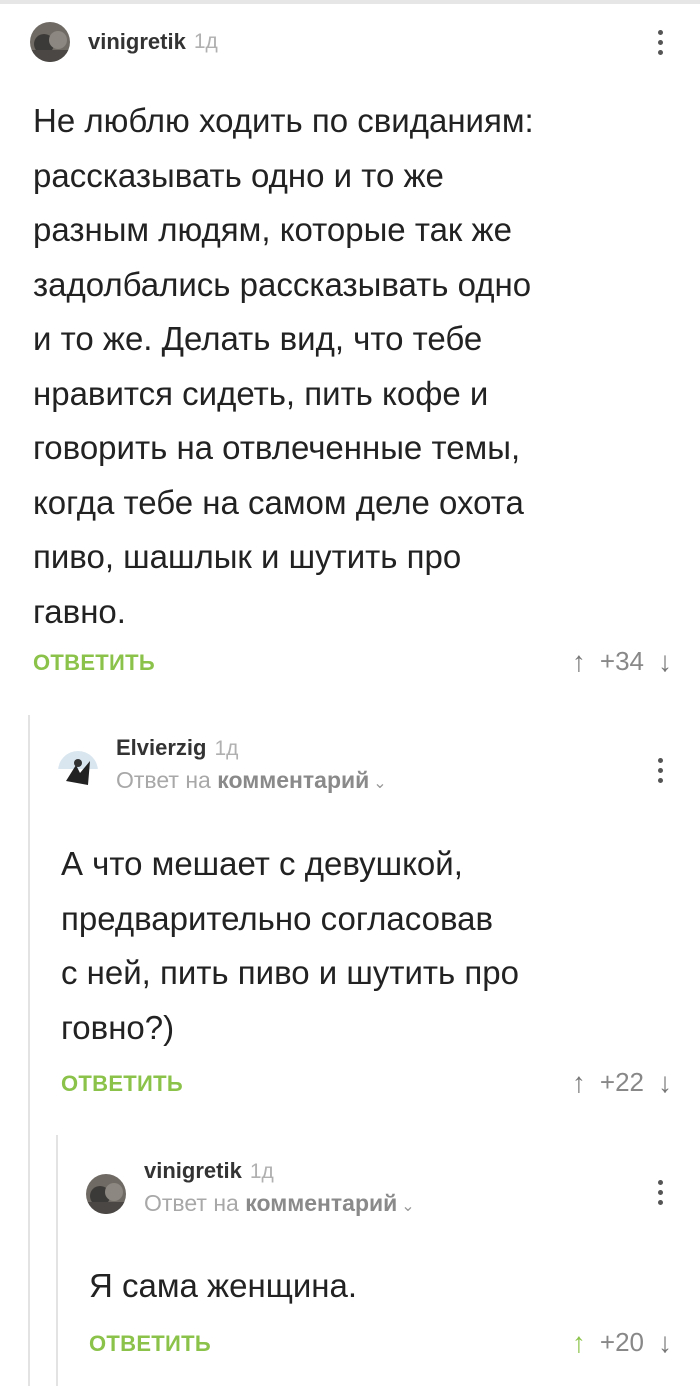 This screenshot has width=700, height=1386. What do you see at coordinates (223, 1285) in the screenshot?
I see `comment-text: Я сама женщина.` at bounding box center [223, 1285].